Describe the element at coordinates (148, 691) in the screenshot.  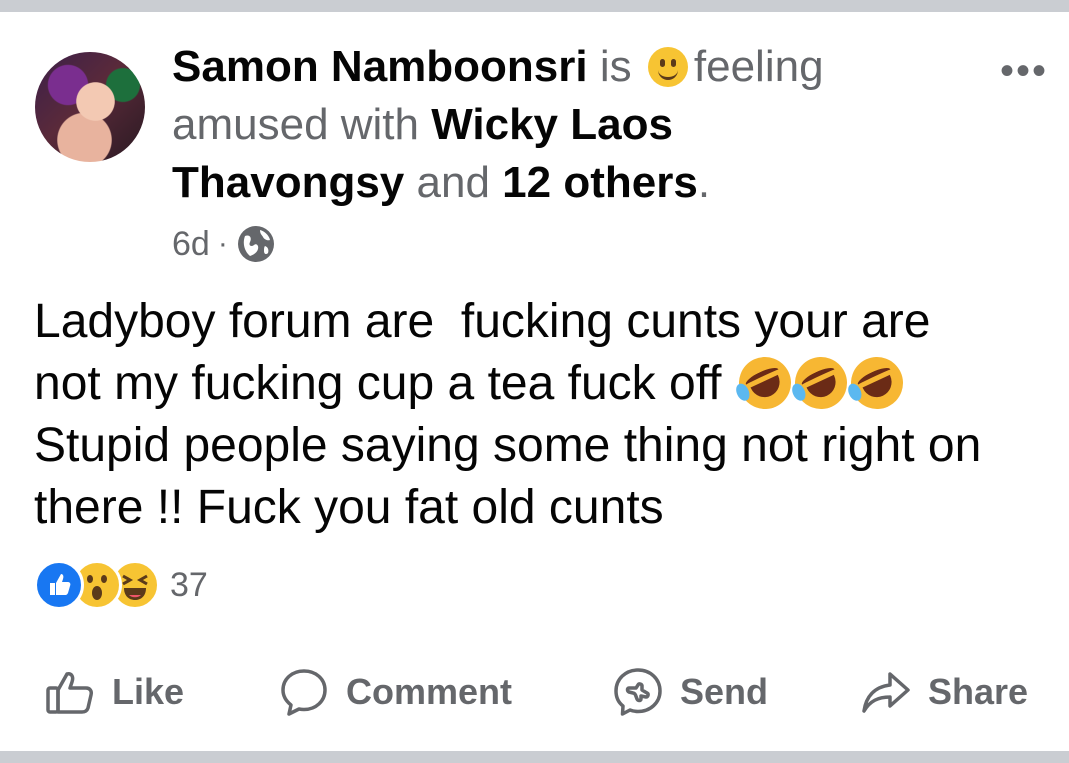
I see `like-label: Like` at that location.